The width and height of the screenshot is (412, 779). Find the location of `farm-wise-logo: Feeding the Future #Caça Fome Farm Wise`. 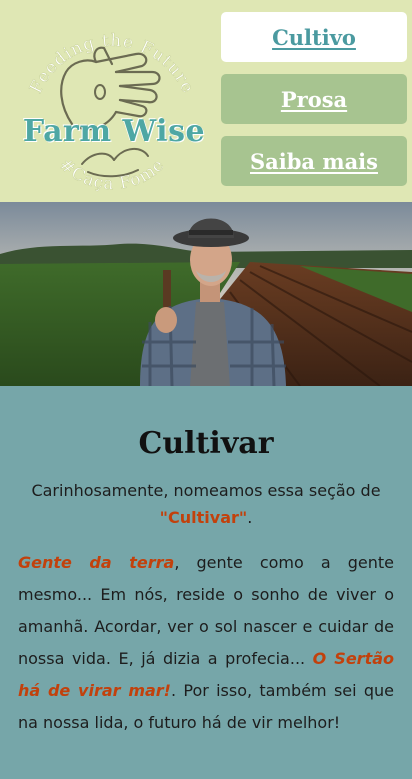

farm-wise-logo: Feeding the Future #Caça Fome Farm Wise is located at coordinates (112, 104).